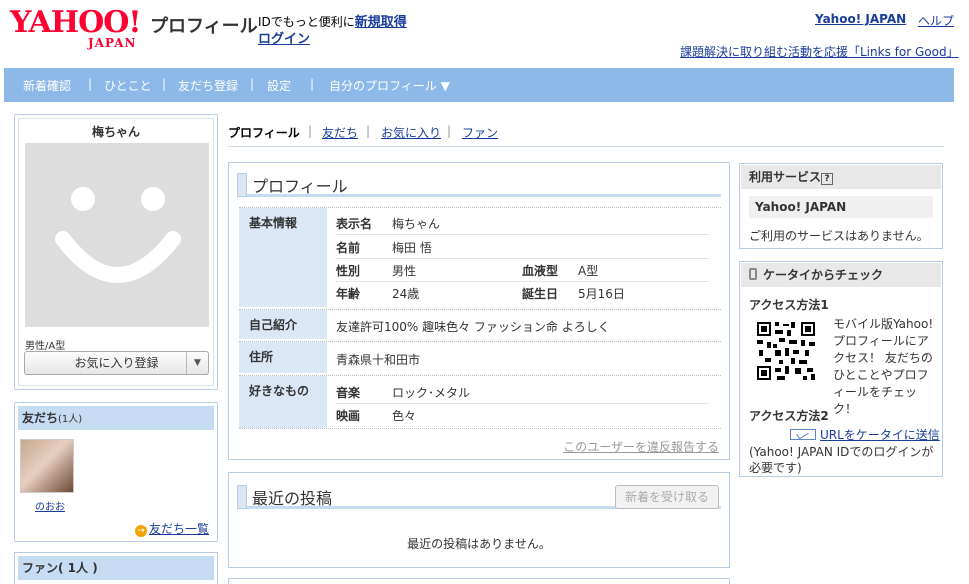  I want to click on links-for-good-link: 課題解決に取り組む活動を応援「Links for Good」, so click(819, 51).